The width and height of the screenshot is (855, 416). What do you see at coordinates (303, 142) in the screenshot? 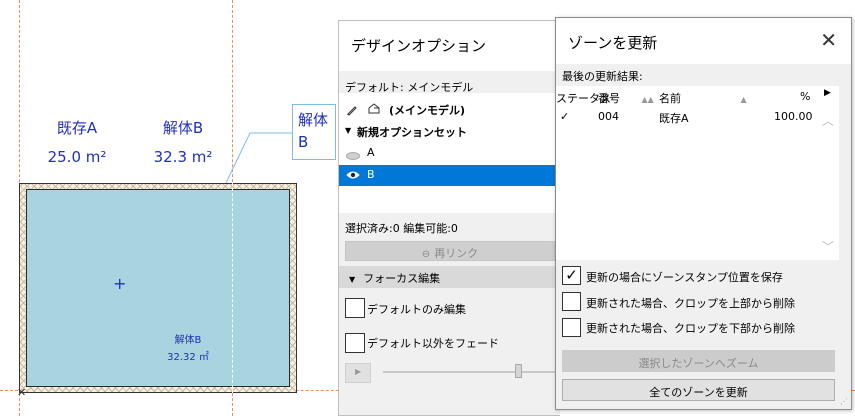
I see `callout-line-2: B` at bounding box center [303, 142].